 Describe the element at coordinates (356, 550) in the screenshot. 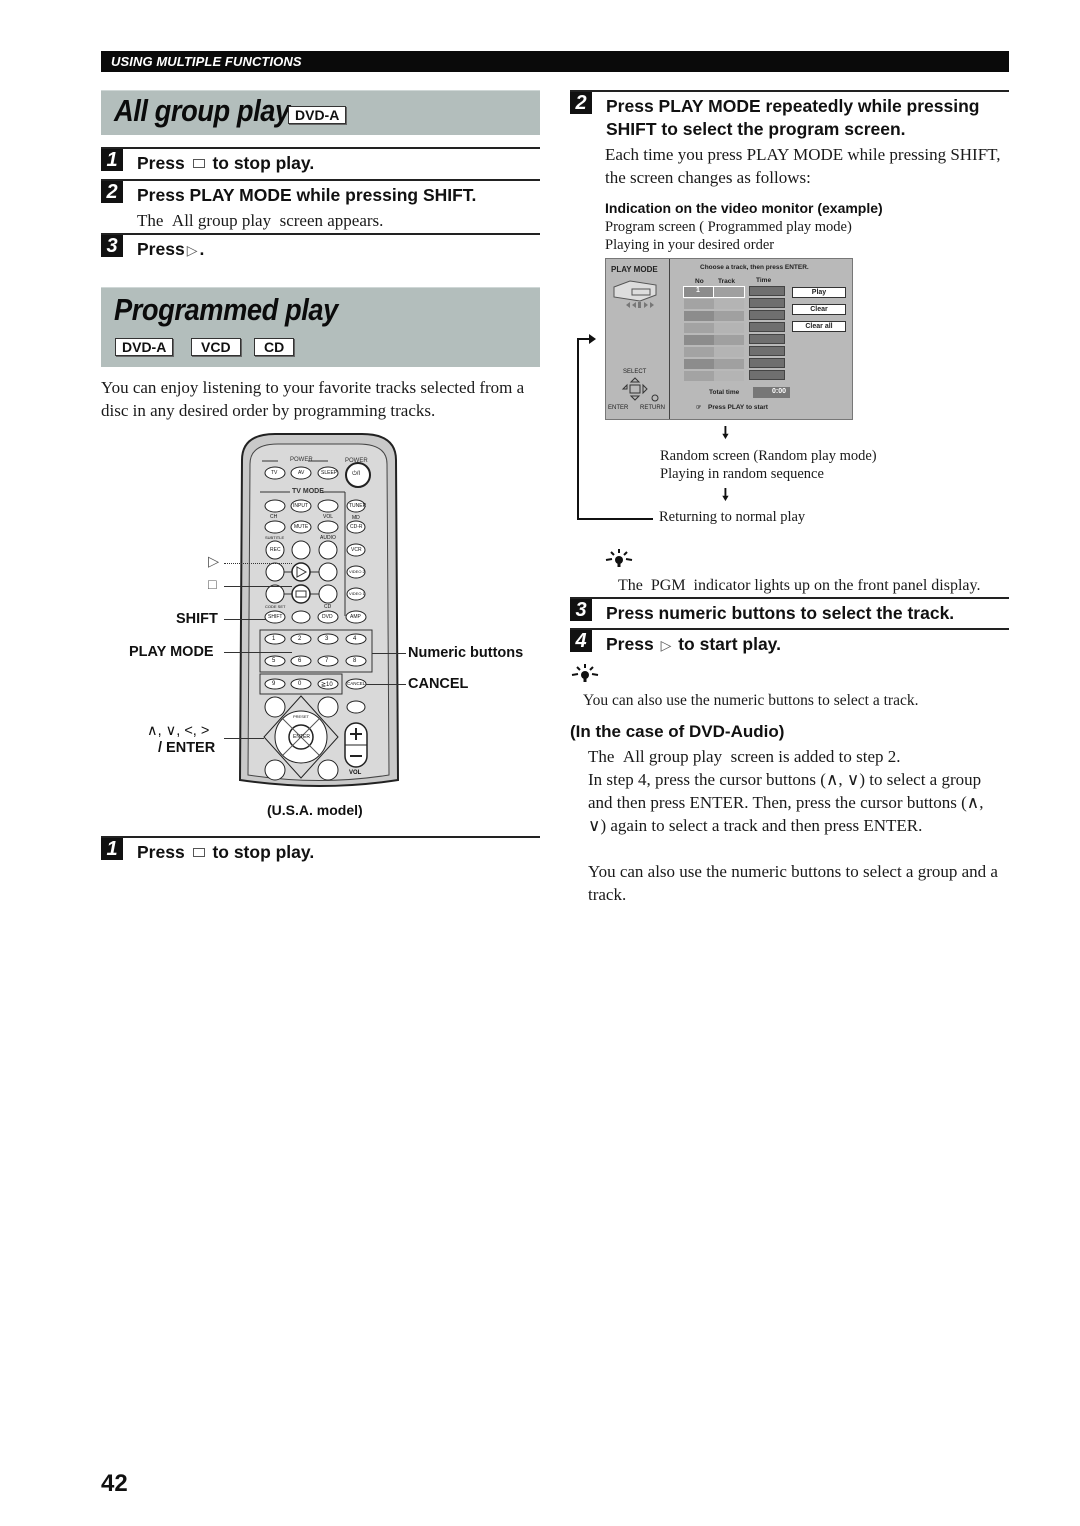

I see `remote-vcr-button: VCR` at that location.